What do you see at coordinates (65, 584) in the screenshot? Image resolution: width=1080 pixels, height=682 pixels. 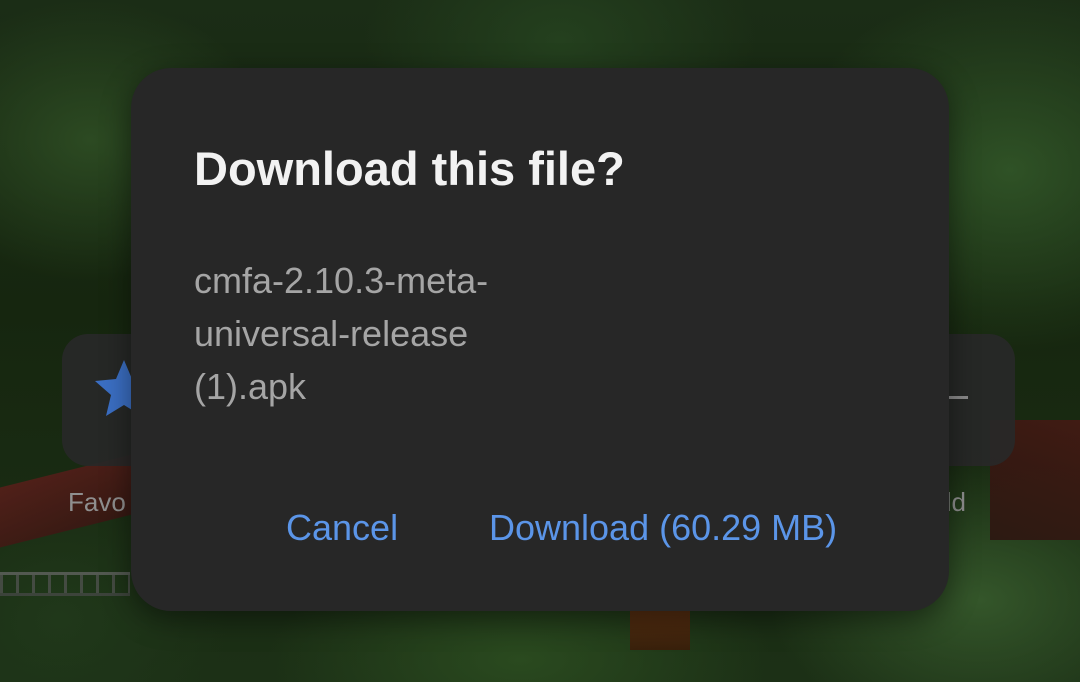 I see `wallpaper-railing` at bounding box center [65, 584].